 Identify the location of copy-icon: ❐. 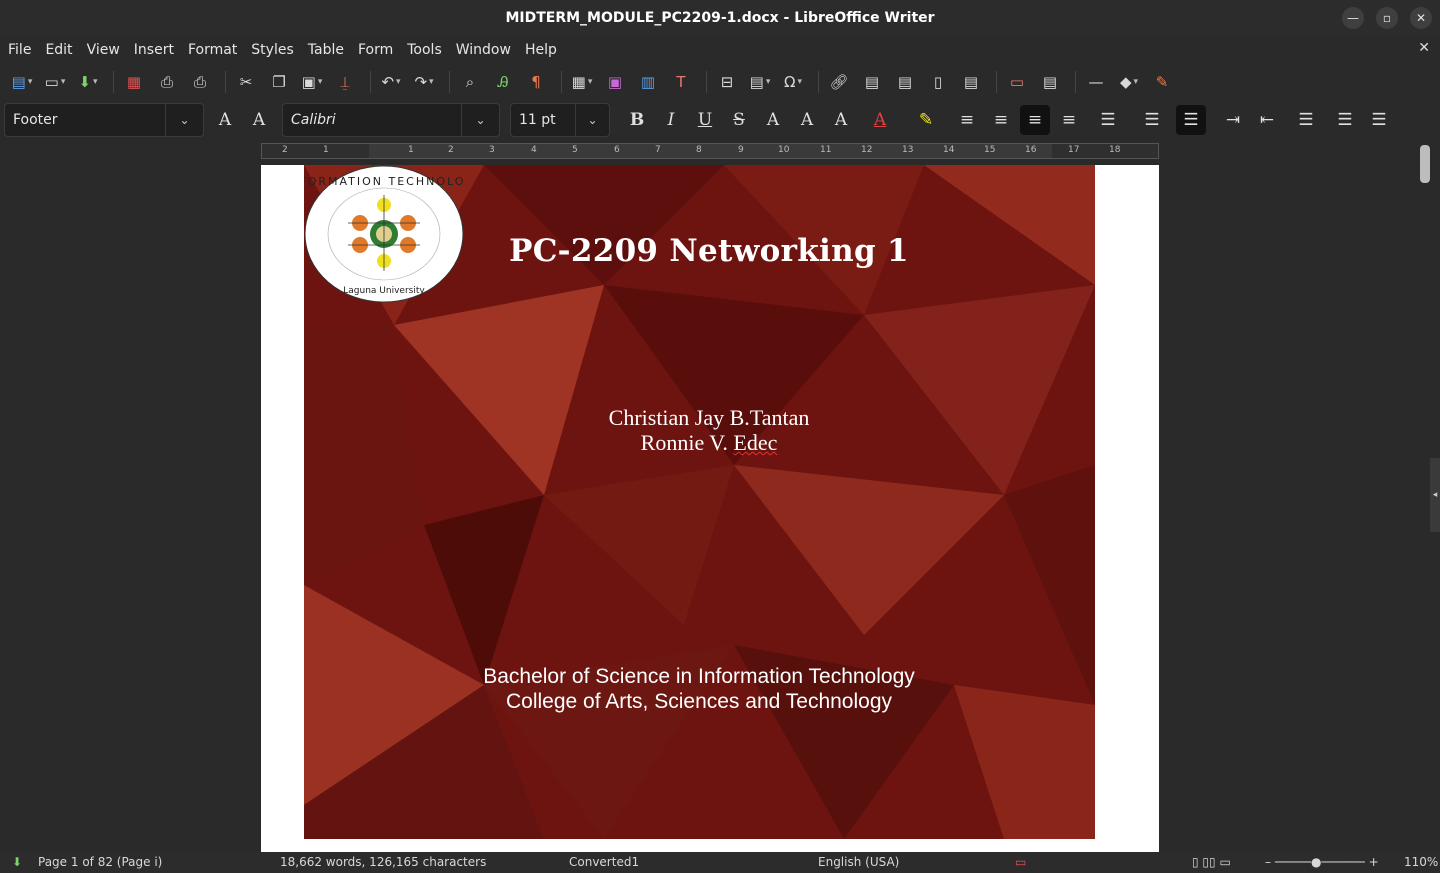
(279, 82).